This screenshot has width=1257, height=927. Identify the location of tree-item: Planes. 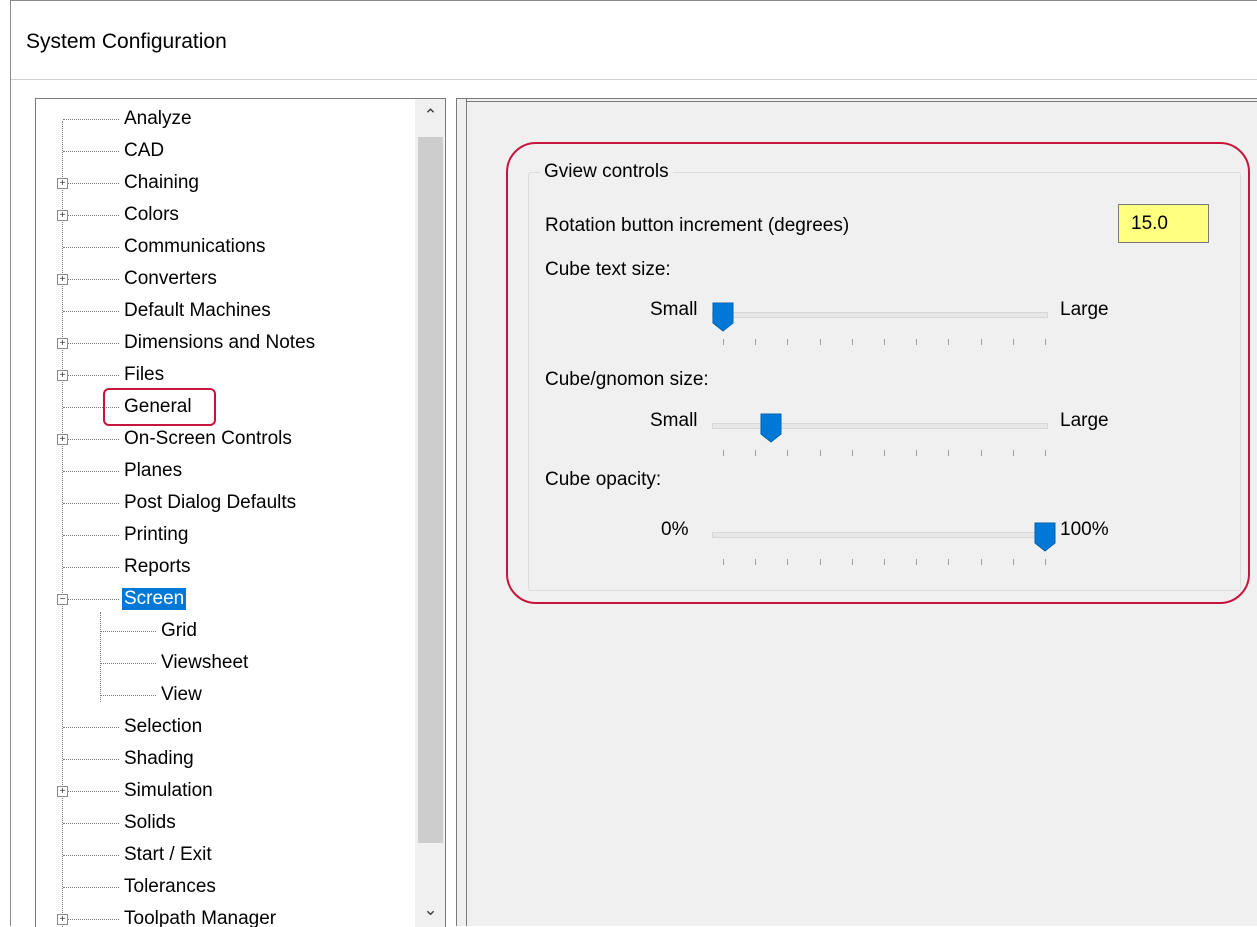
(123, 471).